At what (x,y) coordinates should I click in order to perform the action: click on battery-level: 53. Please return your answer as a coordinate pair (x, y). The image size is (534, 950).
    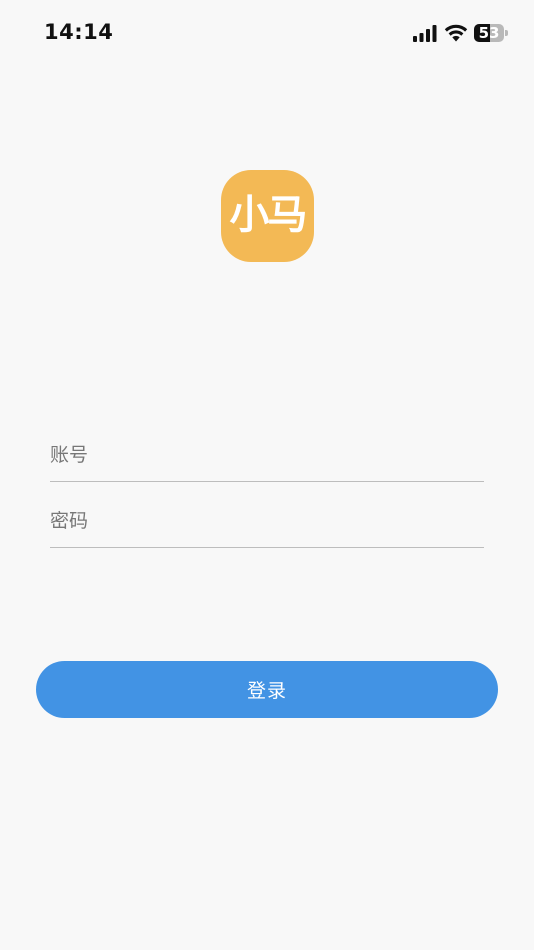
    Looking at the image, I should click on (489, 33).